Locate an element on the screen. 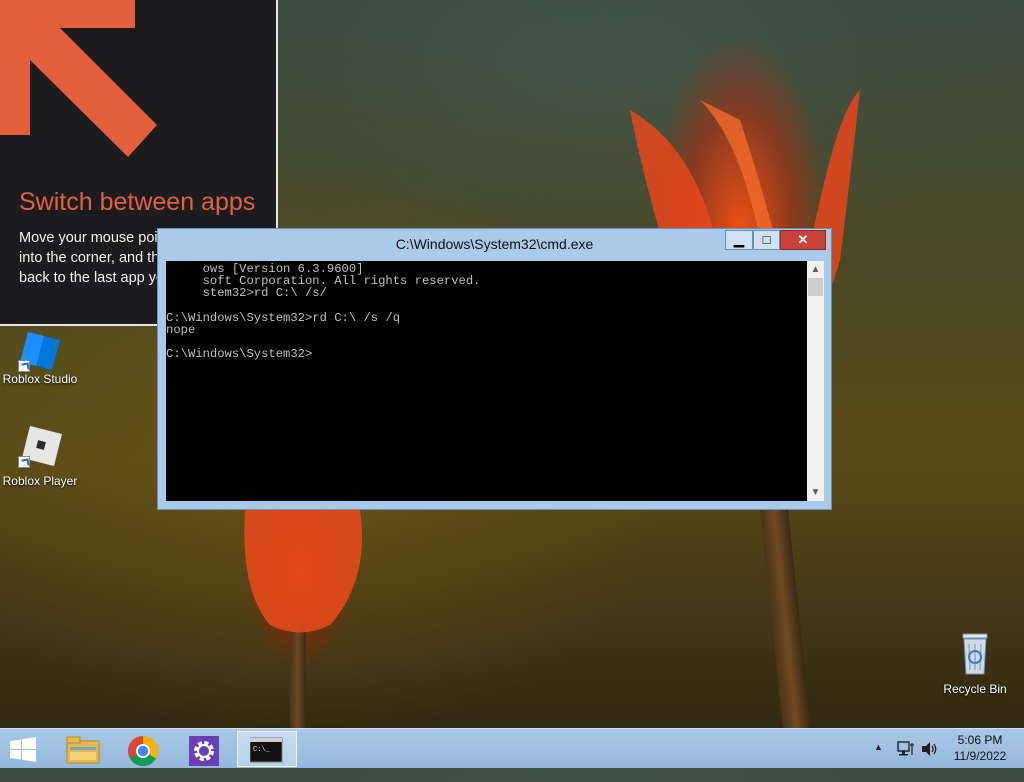 The height and width of the screenshot is (782, 1024). network-icon is located at coordinates (906, 761).